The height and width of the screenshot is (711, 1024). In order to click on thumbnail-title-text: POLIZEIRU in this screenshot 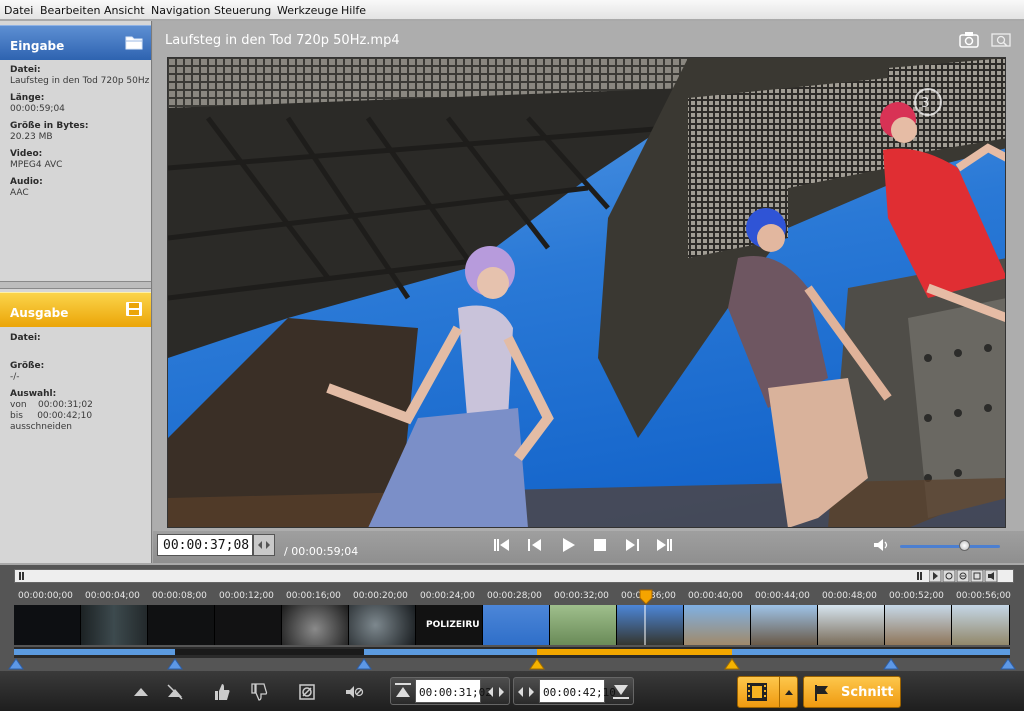, I will do `click(453, 625)`.